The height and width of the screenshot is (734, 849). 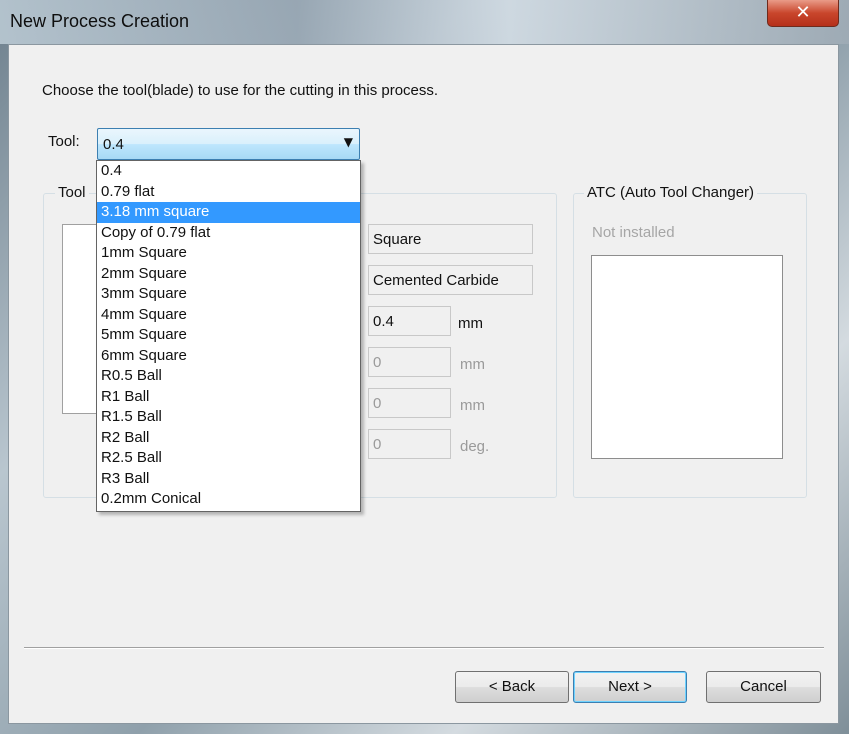 I want to click on dropdown-option: 3mm Square, so click(x=228, y=294).